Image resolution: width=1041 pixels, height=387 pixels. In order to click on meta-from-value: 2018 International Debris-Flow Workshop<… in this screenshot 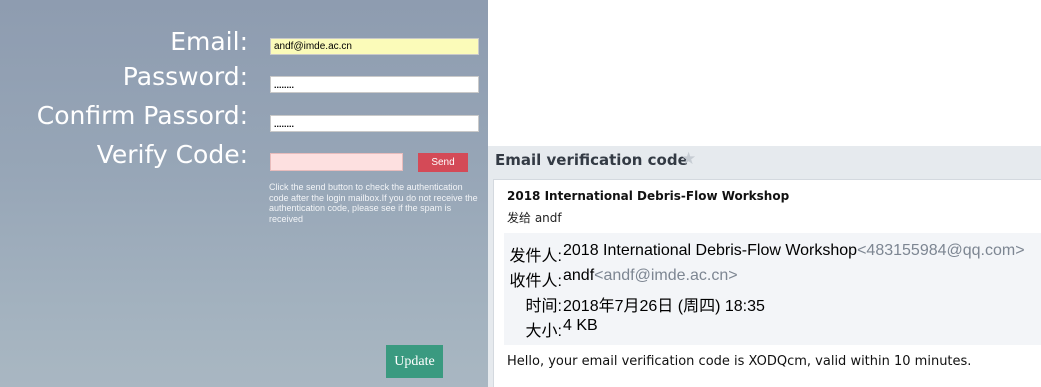, I will do `click(794, 251)`.